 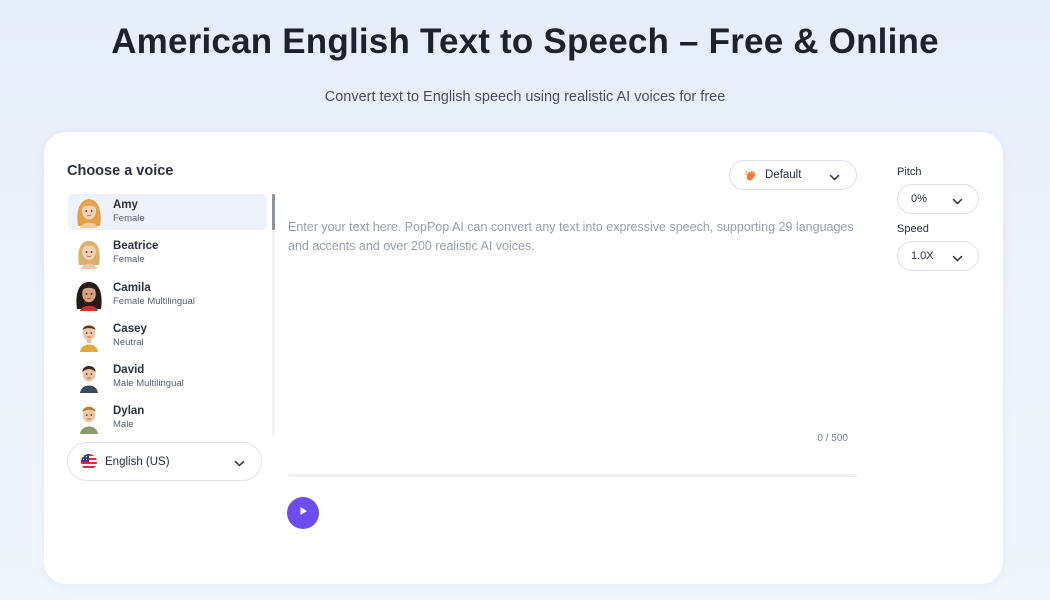 What do you see at coordinates (154, 301) in the screenshot?
I see `voice-desc: Female Multilingual` at bounding box center [154, 301].